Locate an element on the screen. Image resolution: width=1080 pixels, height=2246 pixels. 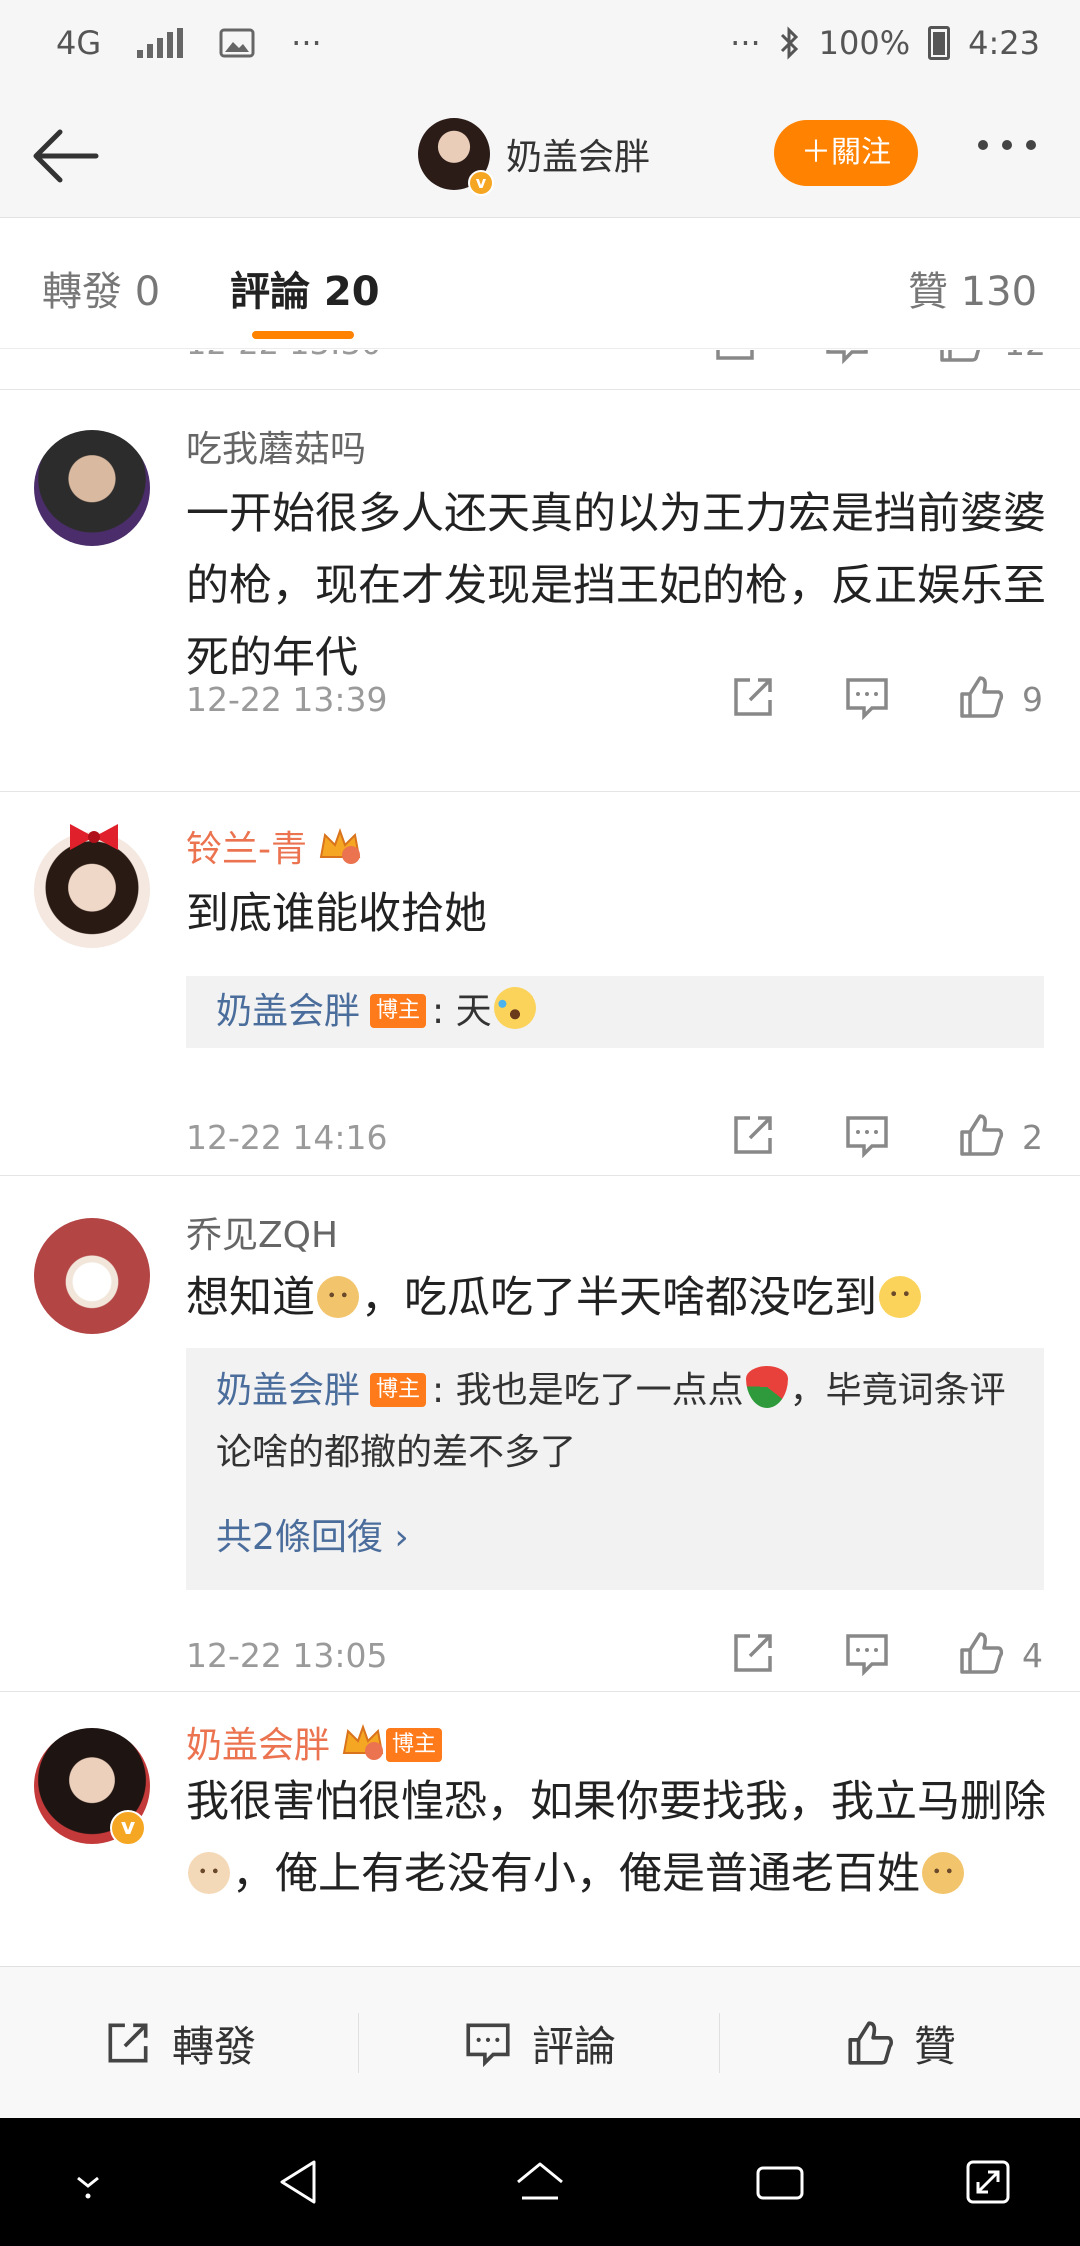
cat-emoji-icon is located at coordinates (209, 1873).